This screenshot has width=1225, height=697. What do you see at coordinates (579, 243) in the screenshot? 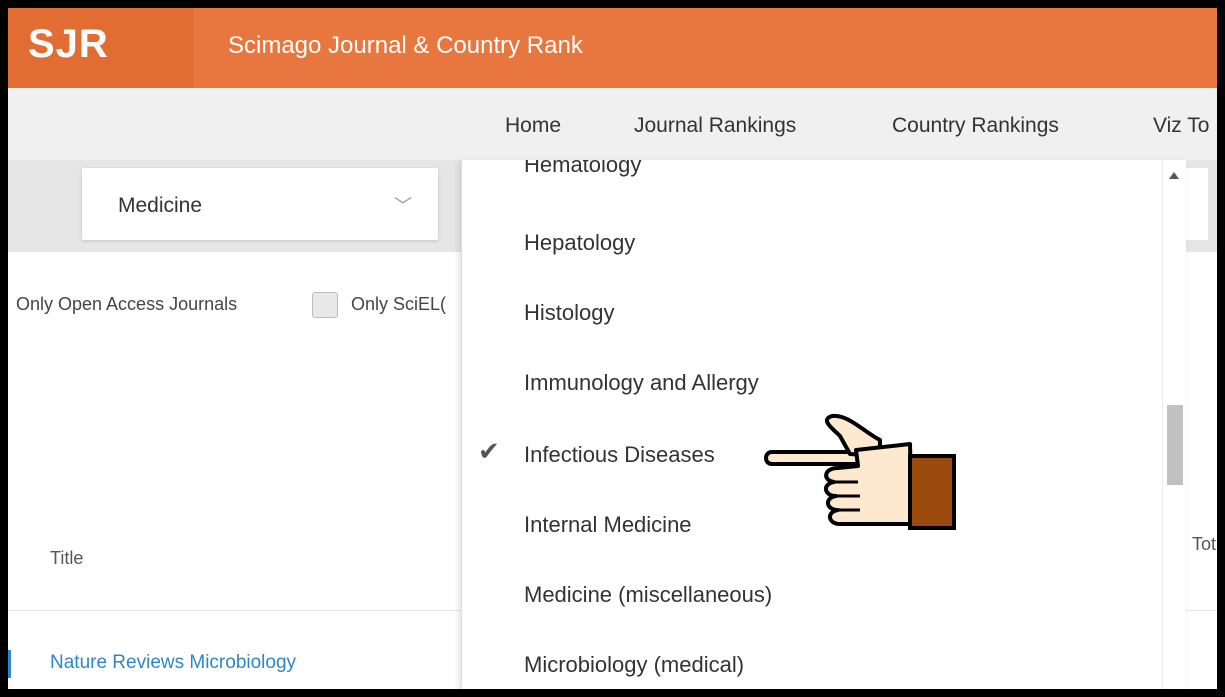
I see `dropdown-item: Hepatology` at bounding box center [579, 243].